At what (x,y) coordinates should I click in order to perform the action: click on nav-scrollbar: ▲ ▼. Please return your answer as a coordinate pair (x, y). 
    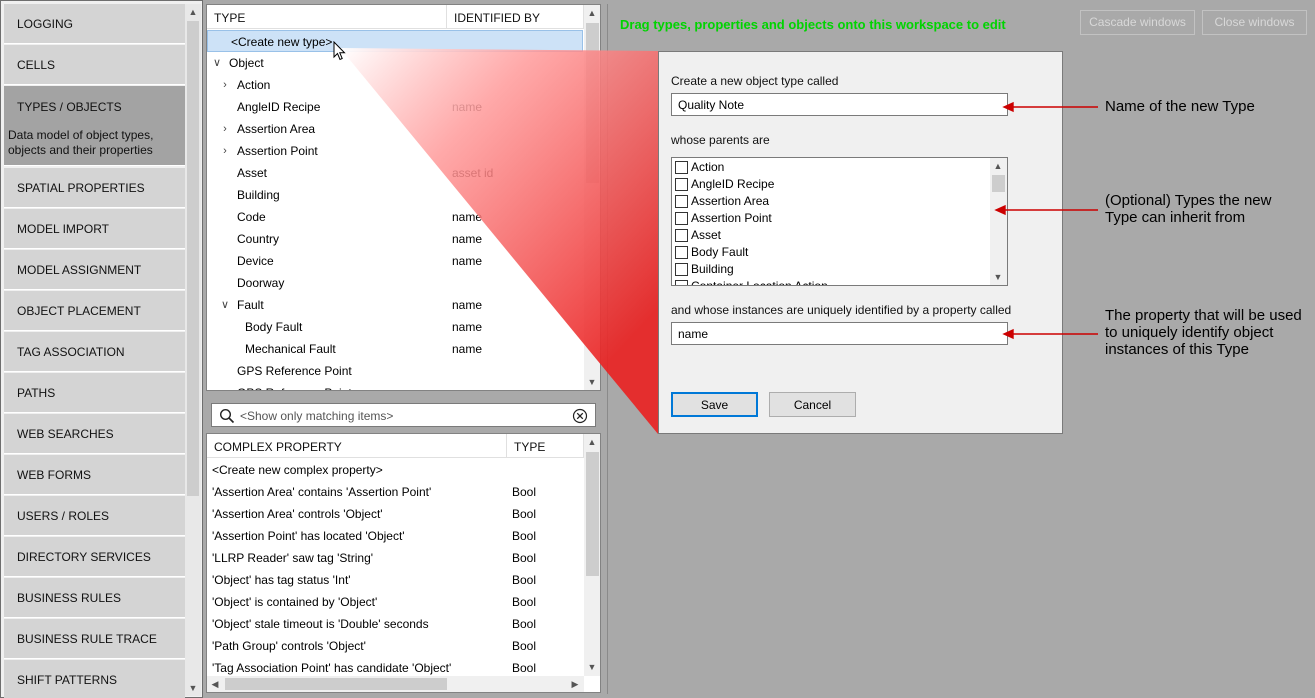
    Looking at the image, I should click on (193, 350).